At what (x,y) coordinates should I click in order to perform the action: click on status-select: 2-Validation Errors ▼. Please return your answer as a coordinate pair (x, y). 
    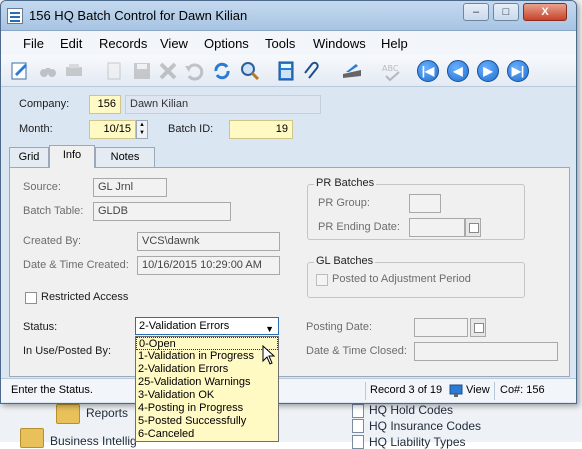
    Looking at the image, I should click on (207, 326).